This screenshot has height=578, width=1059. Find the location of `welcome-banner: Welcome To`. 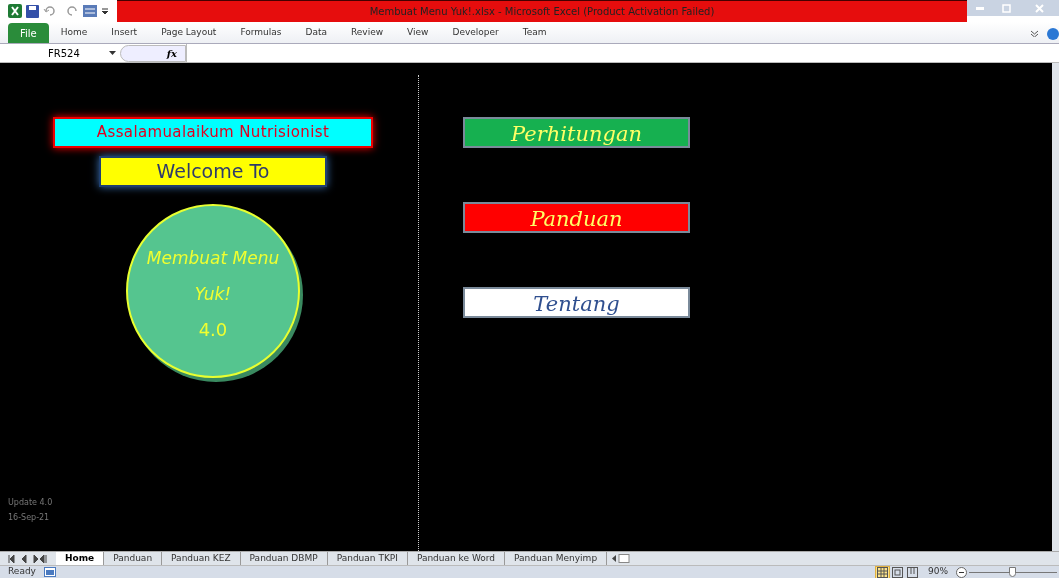

welcome-banner: Welcome To is located at coordinates (213, 171).